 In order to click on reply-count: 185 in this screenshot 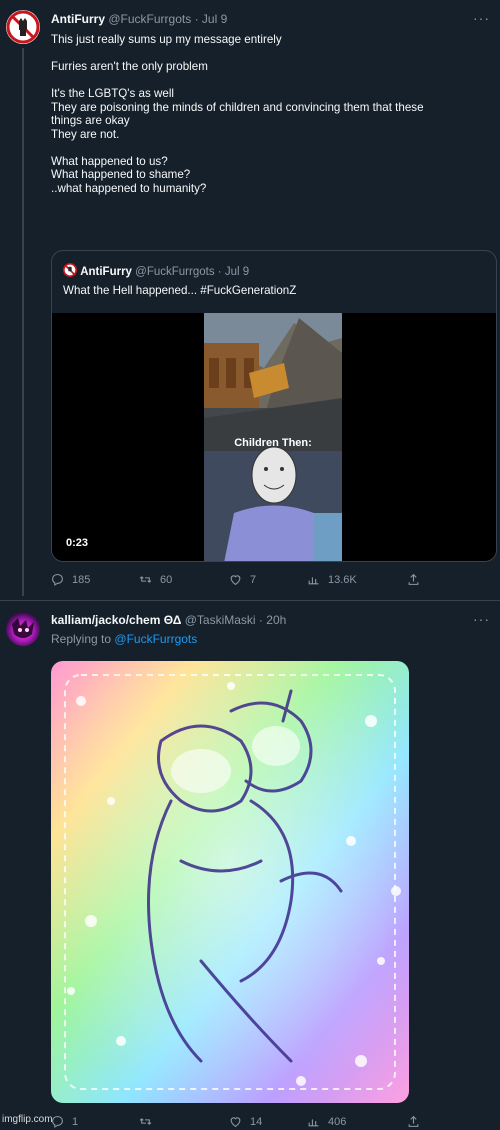, I will do `click(81, 579)`.